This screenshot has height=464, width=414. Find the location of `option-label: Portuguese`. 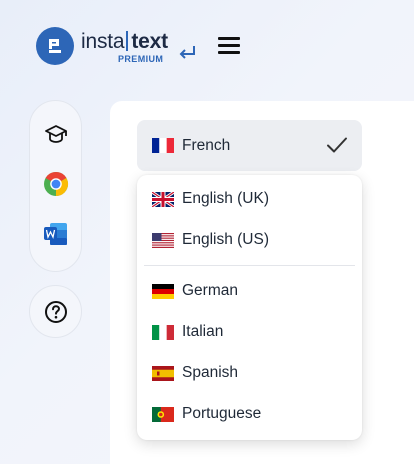

option-label: Portuguese is located at coordinates (222, 413).